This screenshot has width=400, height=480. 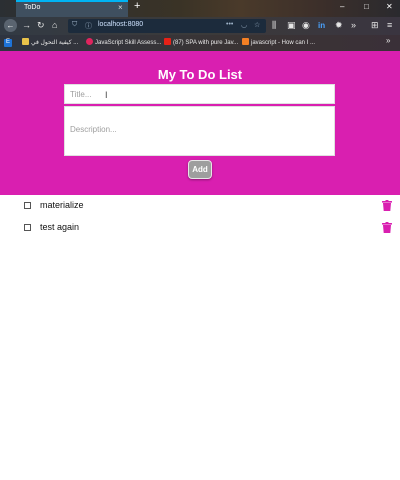 What do you see at coordinates (26, 25) in the screenshot?
I see `forward-icon: →` at bounding box center [26, 25].